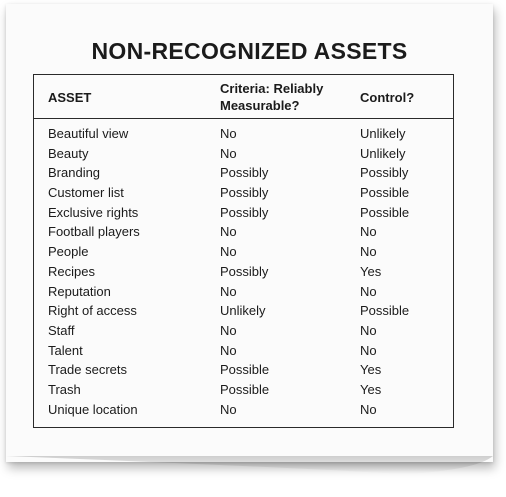 The width and height of the screenshot is (506, 497). I want to click on column-header-criteria-line2: Measurable?, so click(260, 105).